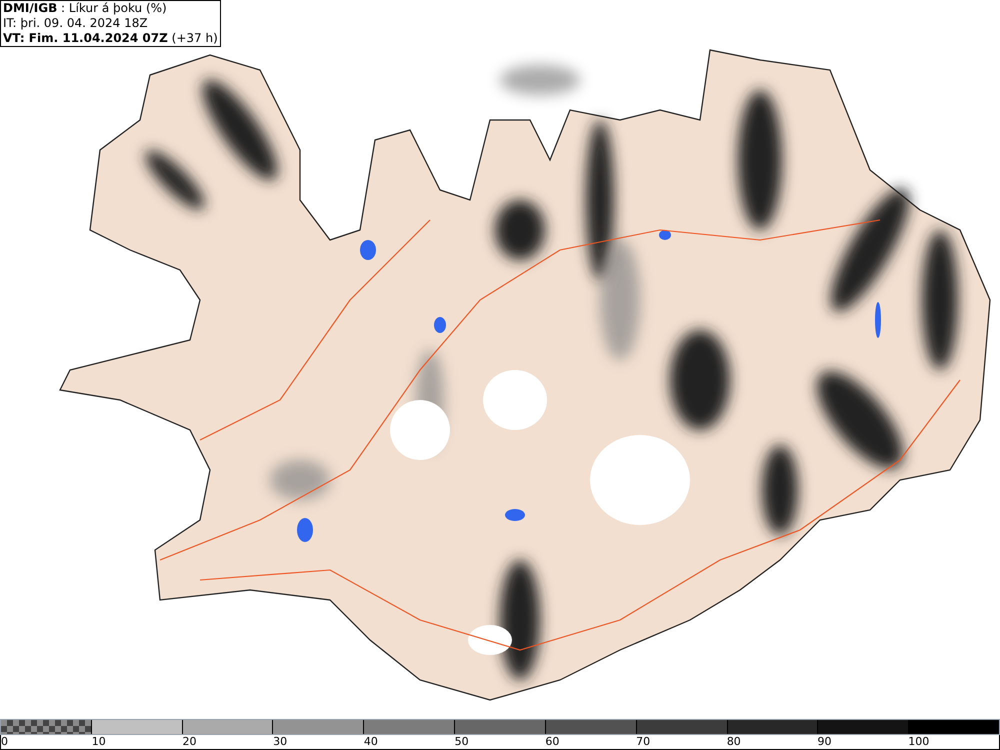  What do you see at coordinates (733, 742) in the screenshot?
I see `tick-label: 80` at bounding box center [733, 742].